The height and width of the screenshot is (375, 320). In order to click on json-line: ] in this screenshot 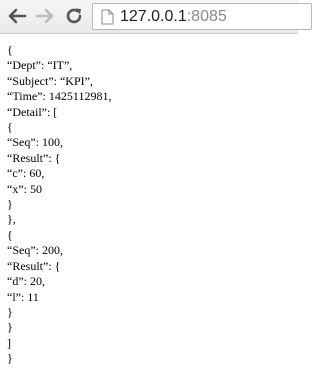, I will do `click(9, 342)`.